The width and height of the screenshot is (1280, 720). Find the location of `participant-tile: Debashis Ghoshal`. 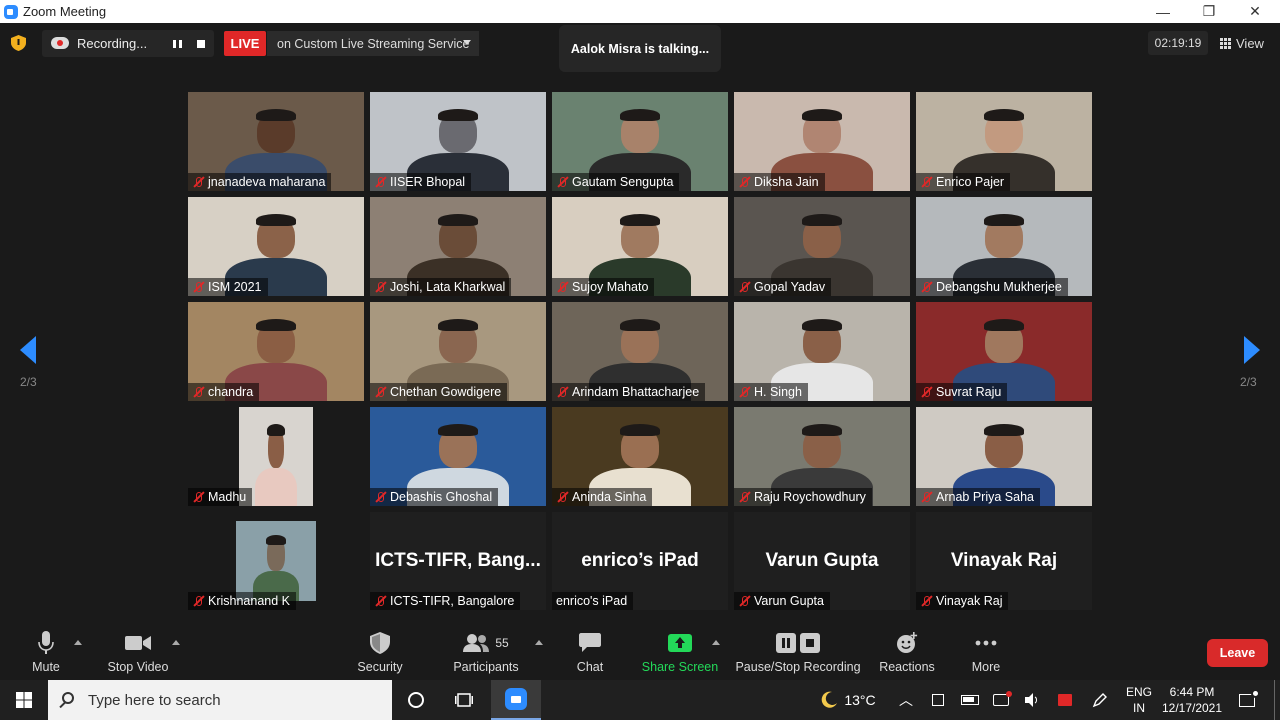

participant-tile: Debashis Ghoshal is located at coordinates (458, 456).